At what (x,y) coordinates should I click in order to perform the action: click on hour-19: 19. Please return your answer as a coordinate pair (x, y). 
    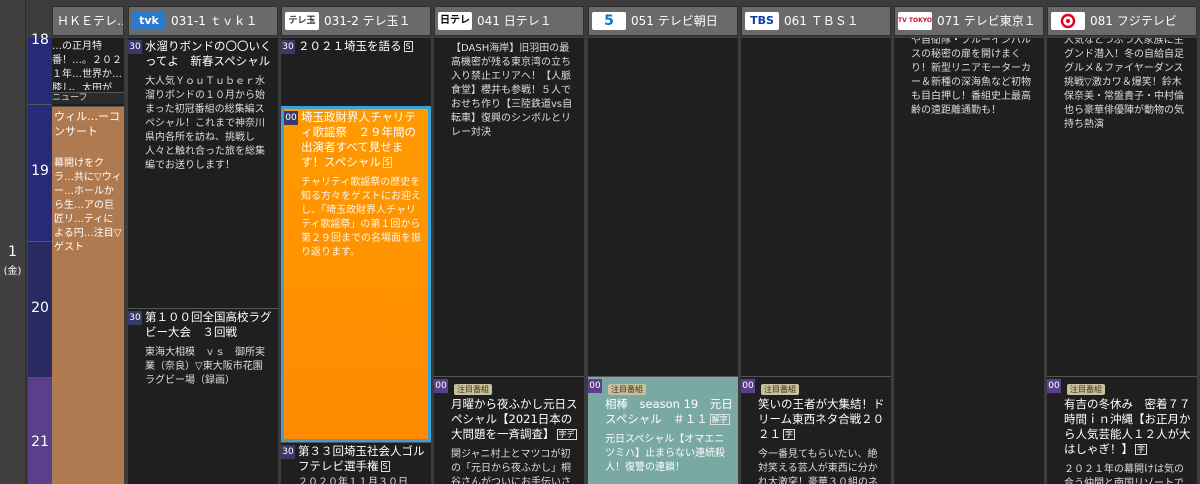
    Looking at the image, I should click on (40, 172).